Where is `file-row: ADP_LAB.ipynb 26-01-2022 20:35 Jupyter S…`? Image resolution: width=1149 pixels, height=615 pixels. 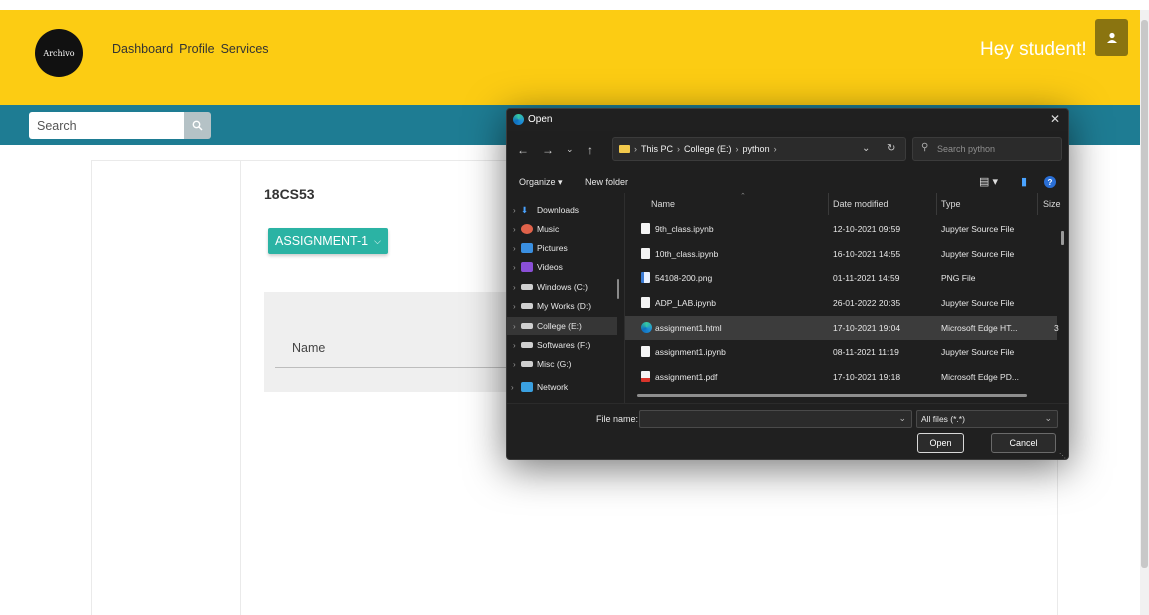 file-row: ADP_LAB.ipynb 26-01-2022 20:35 Jupyter S… is located at coordinates (841, 303).